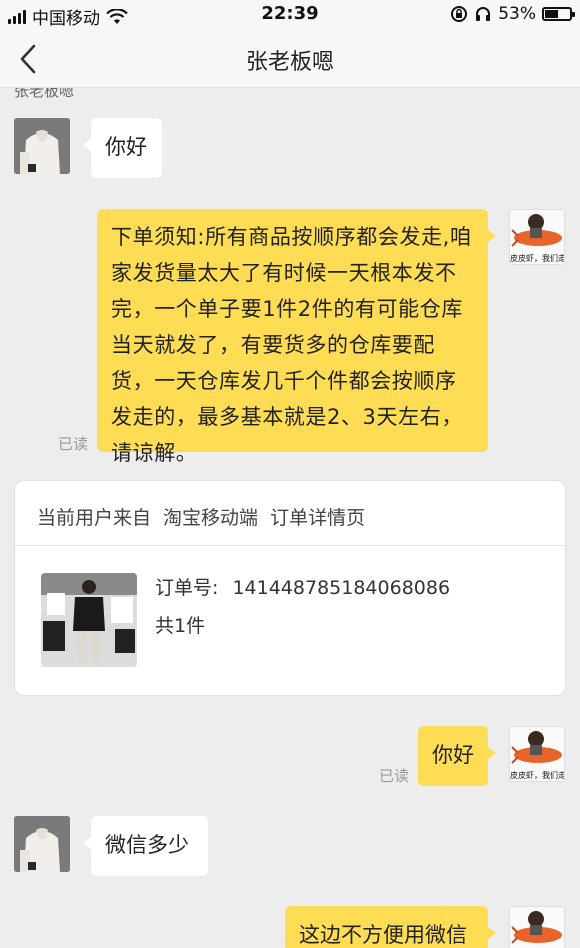  Describe the element at coordinates (44, 94) in the screenshot. I see `sender-name: 张老板嗯` at that location.